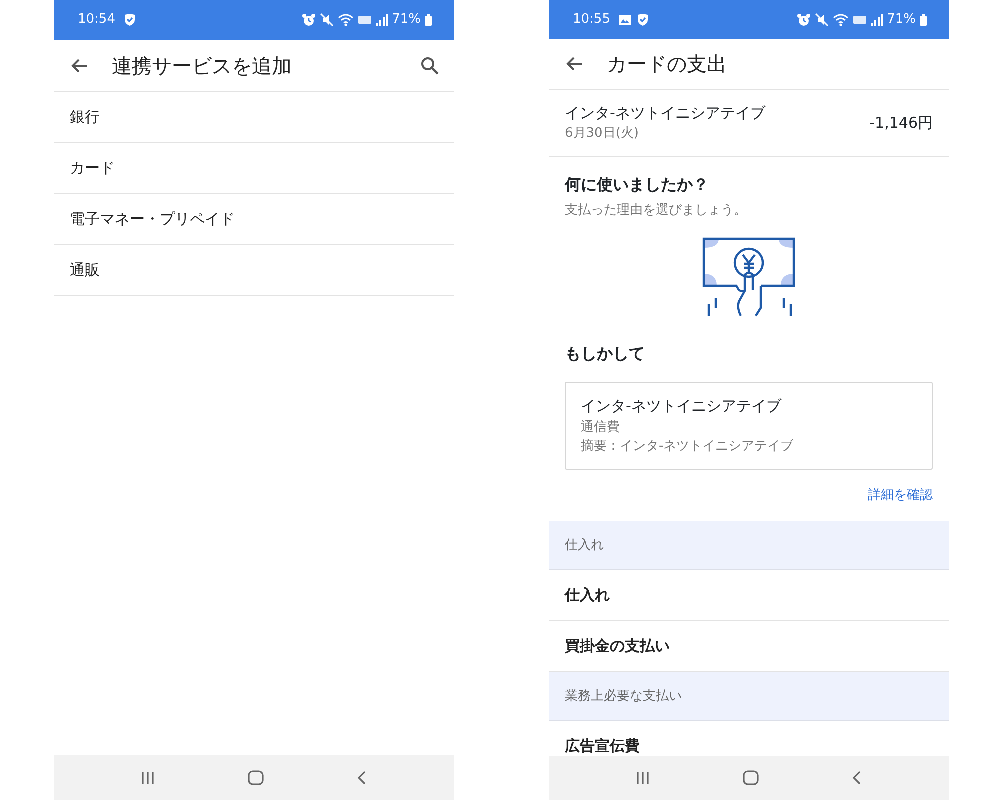 This screenshot has width=1000, height=800. What do you see at coordinates (601, 427) in the screenshot?
I see `suggested-category: 通信費` at bounding box center [601, 427].